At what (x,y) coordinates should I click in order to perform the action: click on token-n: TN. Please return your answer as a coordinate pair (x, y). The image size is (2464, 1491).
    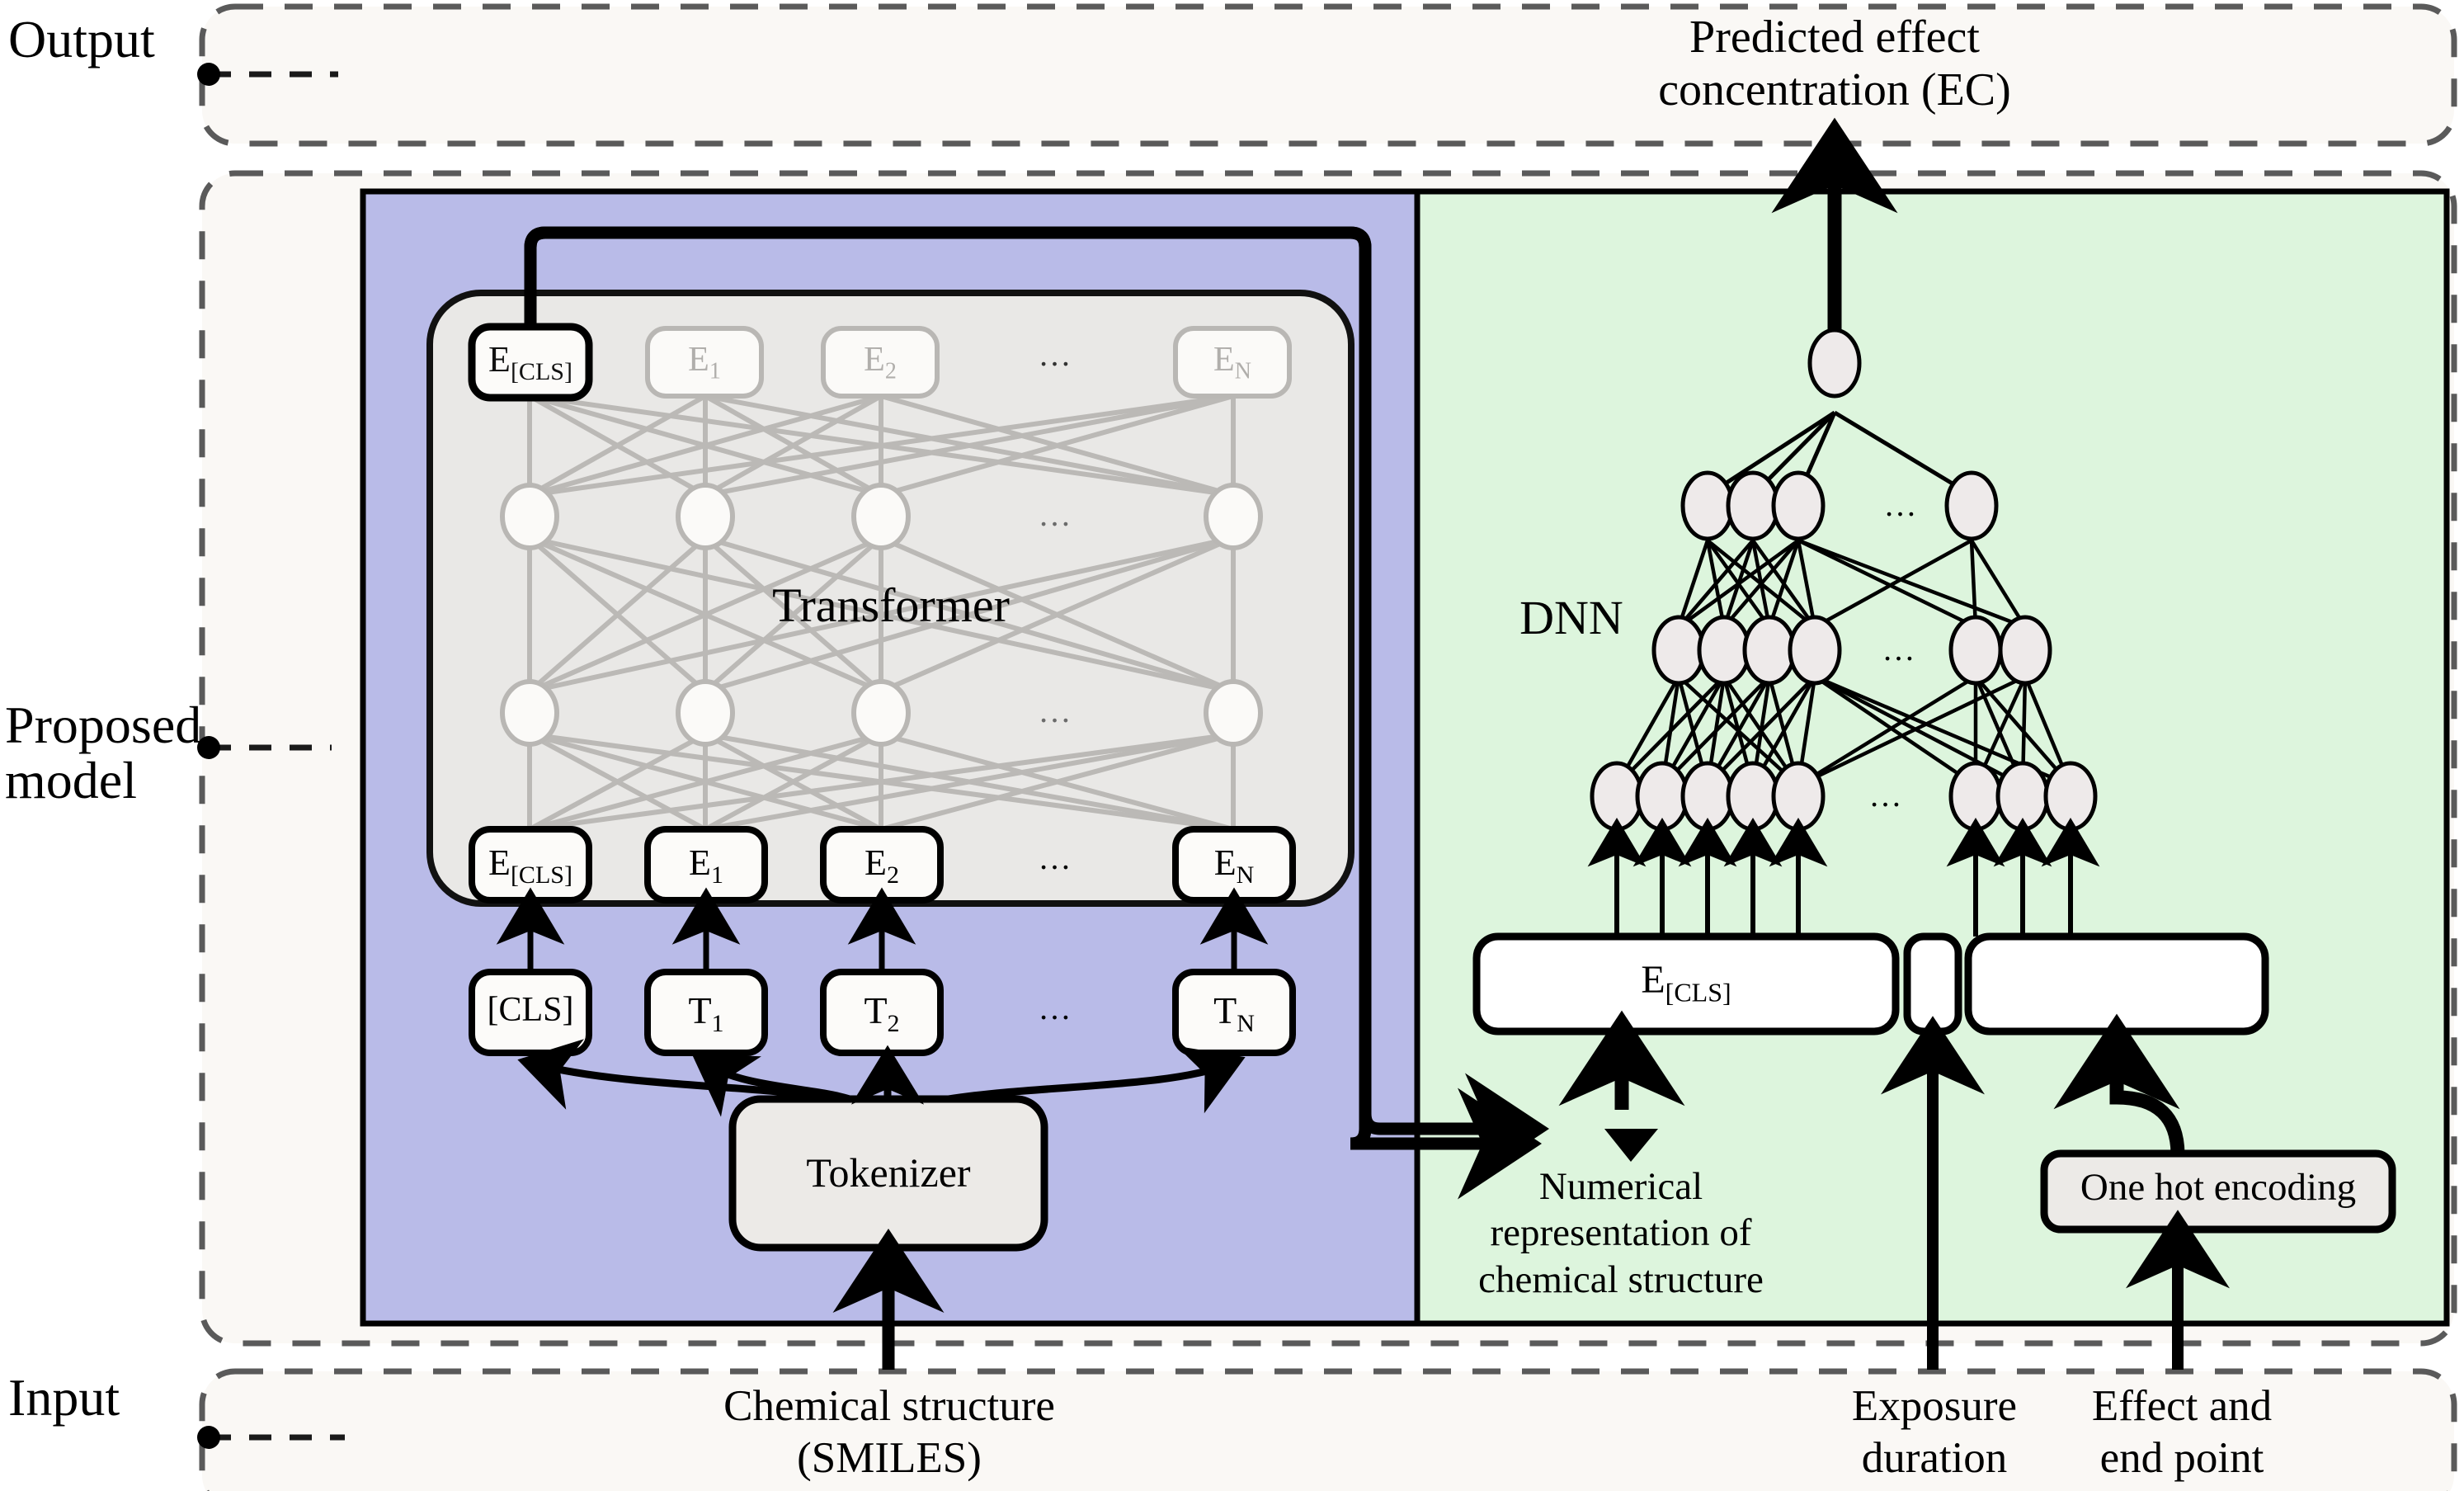
    Looking at the image, I should click on (1234, 1013).